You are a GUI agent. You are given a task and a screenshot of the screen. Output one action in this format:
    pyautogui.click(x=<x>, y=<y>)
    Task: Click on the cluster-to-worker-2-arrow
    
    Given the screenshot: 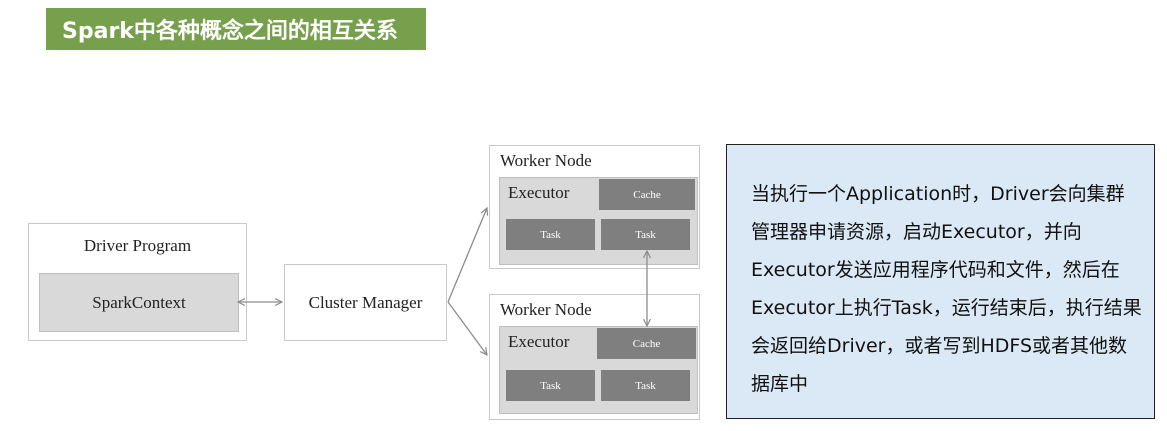 What is the action you would take?
    pyautogui.click(x=467, y=328)
    